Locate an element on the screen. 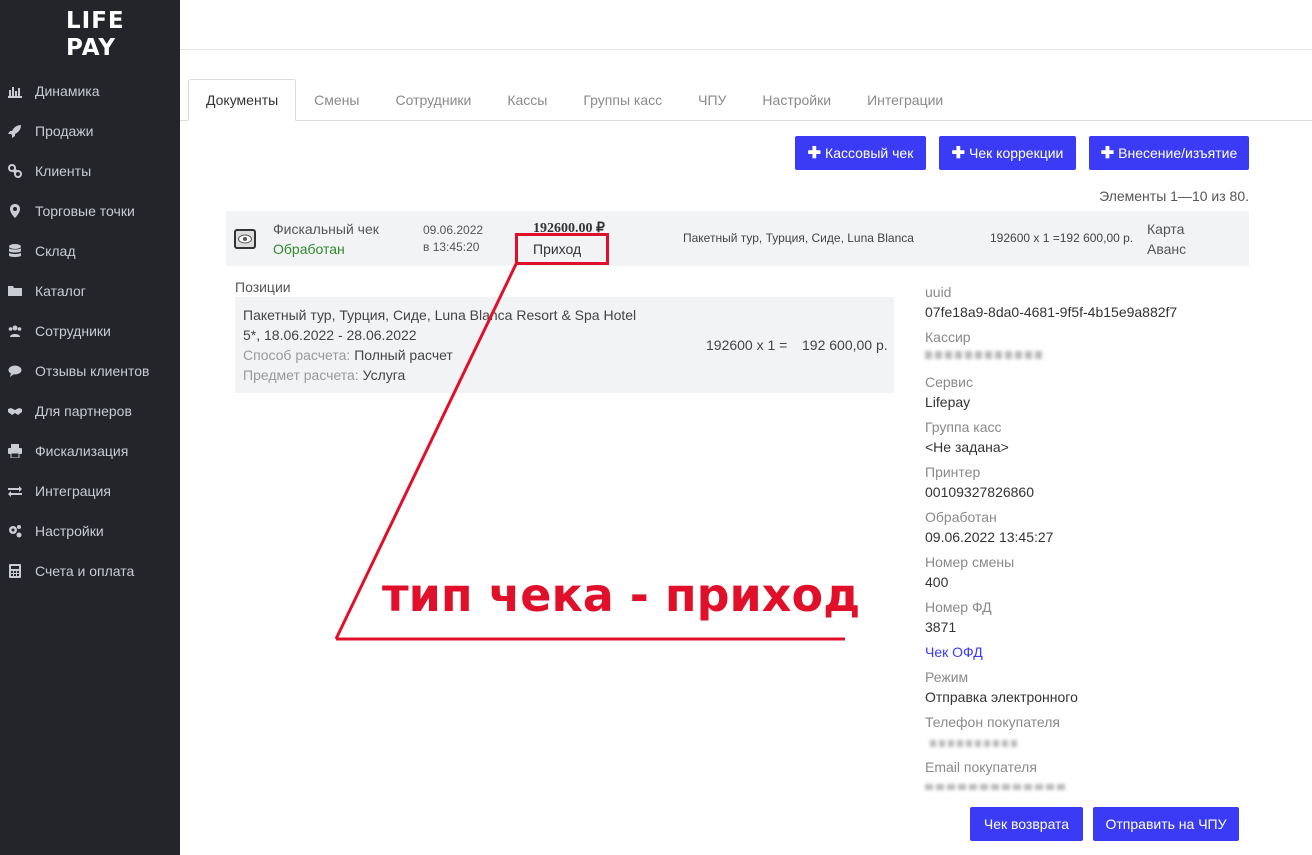 This screenshot has height=855, width=1312. annotation-text: тип чека - приход is located at coordinates (621, 595).